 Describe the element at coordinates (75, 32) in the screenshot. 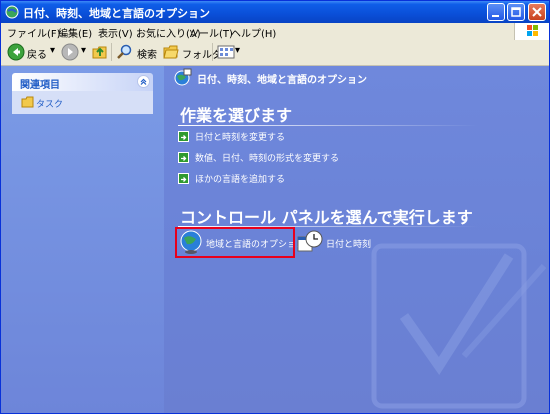

I see `menu-edit: 編集(E)` at that location.